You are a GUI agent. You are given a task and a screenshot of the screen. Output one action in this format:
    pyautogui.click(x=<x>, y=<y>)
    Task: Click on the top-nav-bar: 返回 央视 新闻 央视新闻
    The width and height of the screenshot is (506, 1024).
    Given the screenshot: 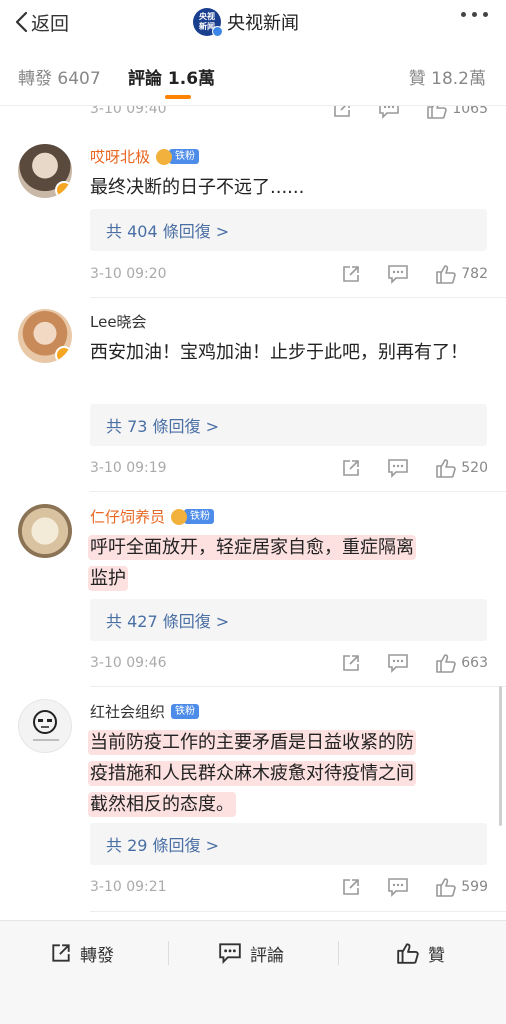 What is the action you would take?
    pyautogui.click(x=253, y=23)
    